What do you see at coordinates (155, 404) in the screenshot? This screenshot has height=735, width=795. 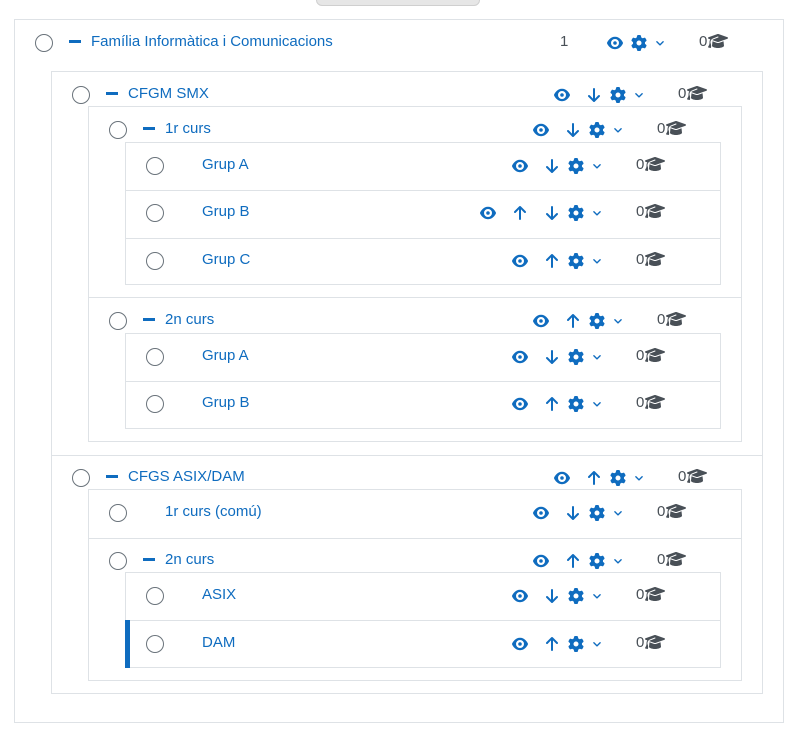 I see `select-checkbox-smx-2n-b` at bounding box center [155, 404].